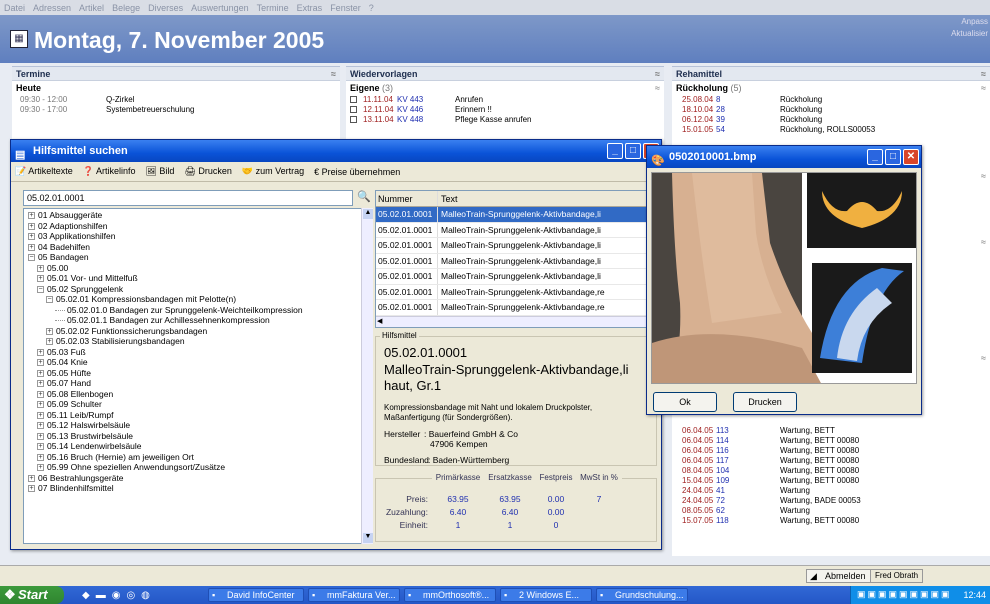  I want to click on rehamittel-row: 06.04.05 117 Wartung, BETT 00080, so click(832, 461).